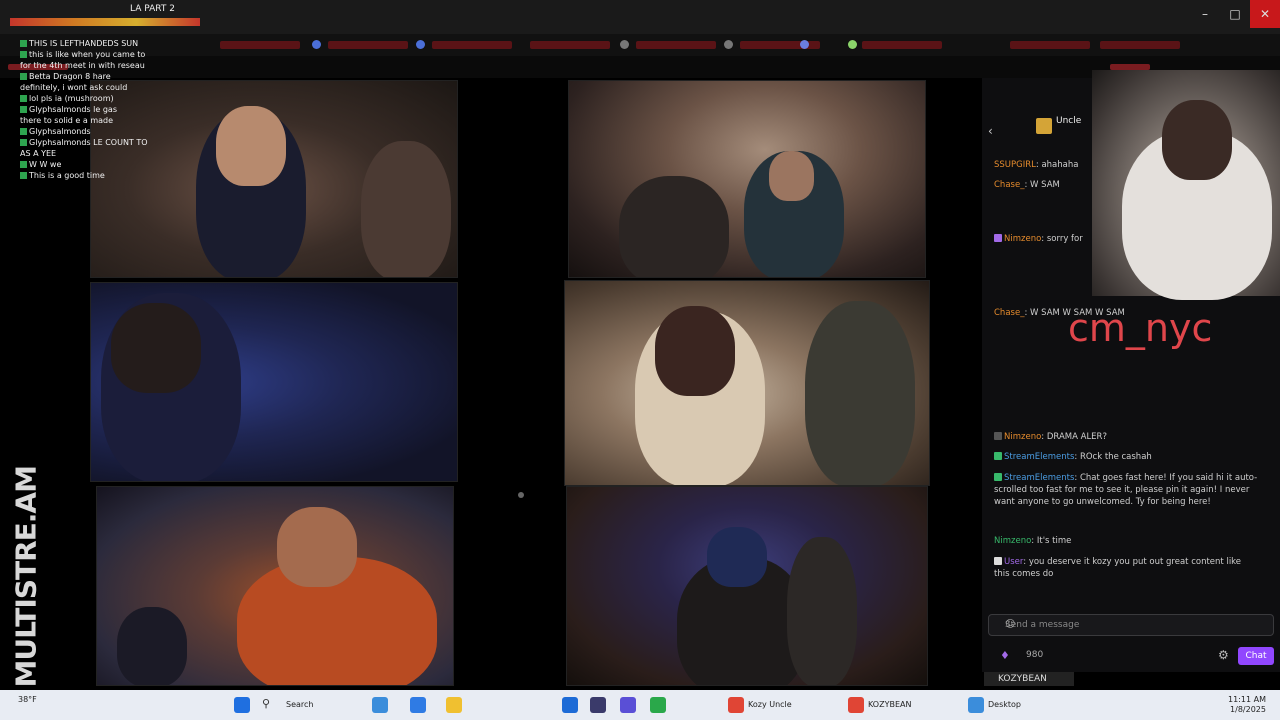 The height and width of the screenshot is (720, 1280). I want to click on overlay-chat-line: This is a good time, so click(120, 175).